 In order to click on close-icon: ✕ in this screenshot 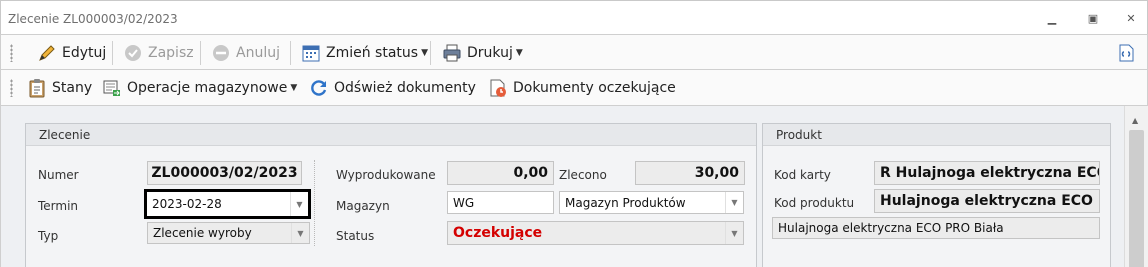, I will do `click(1131, 19)`.